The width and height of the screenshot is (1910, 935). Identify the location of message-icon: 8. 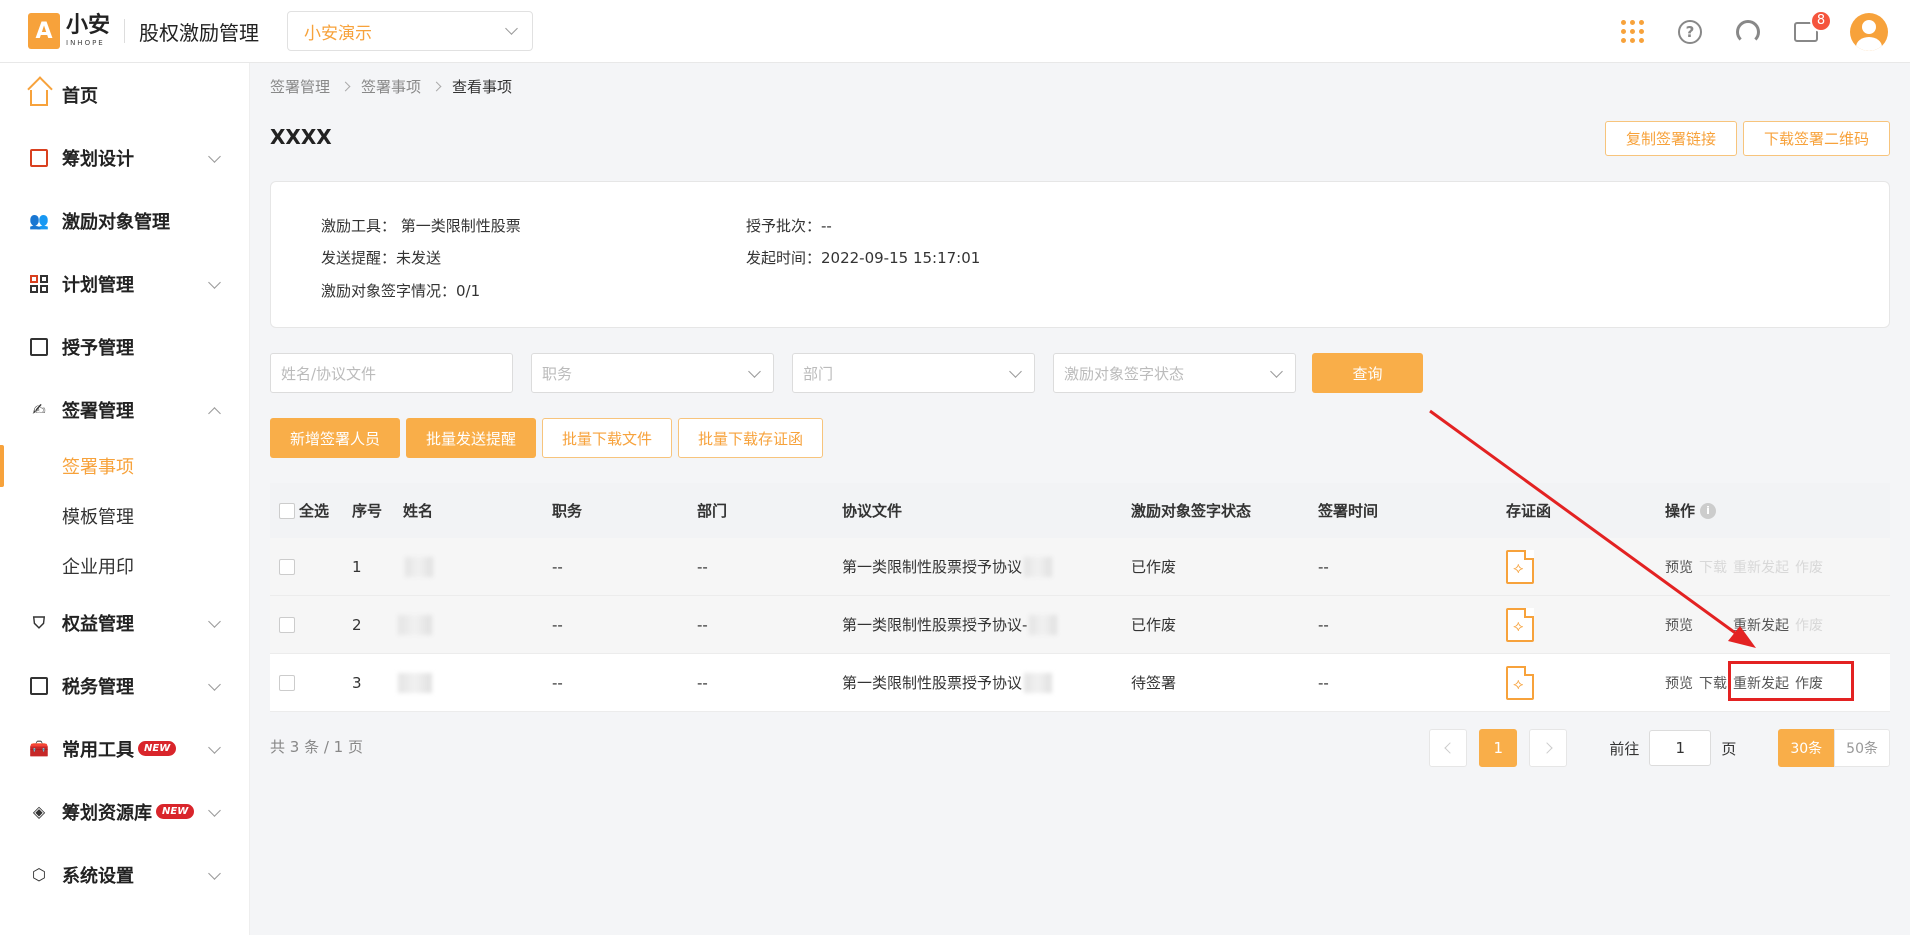
(1812, 27).